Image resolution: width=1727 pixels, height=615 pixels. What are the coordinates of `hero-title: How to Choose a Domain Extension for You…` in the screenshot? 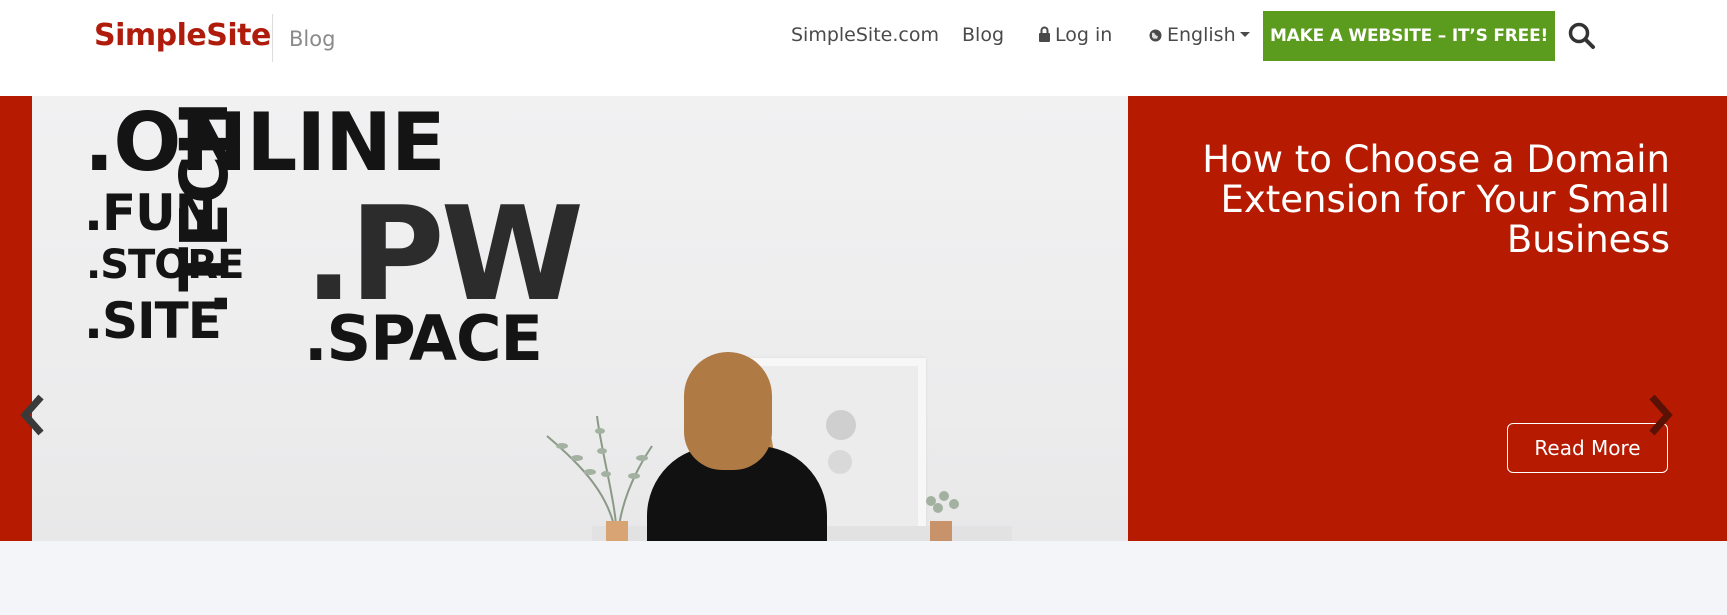 It's located at (1410, 200).